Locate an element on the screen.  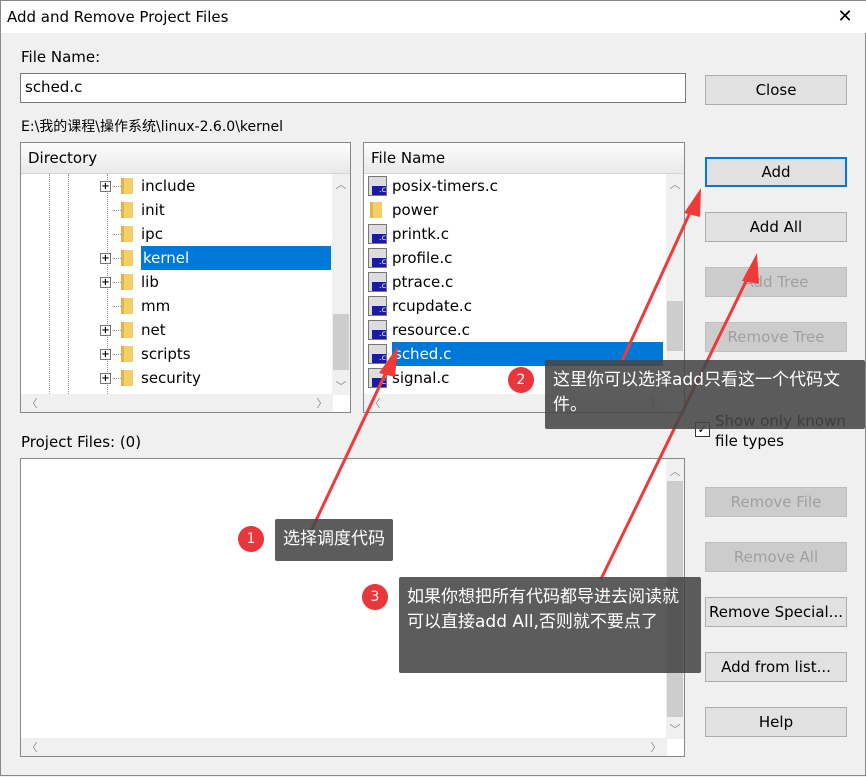
annotation-tooltip-2: 这里你可以选择add只看这一个代码文件。 is located at coordinates (705, 394).